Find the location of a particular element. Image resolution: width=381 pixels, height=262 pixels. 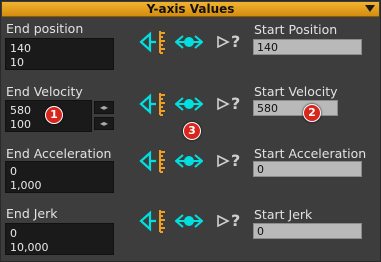

start-velocity-field: 580 is located at coordinates (295, 108).